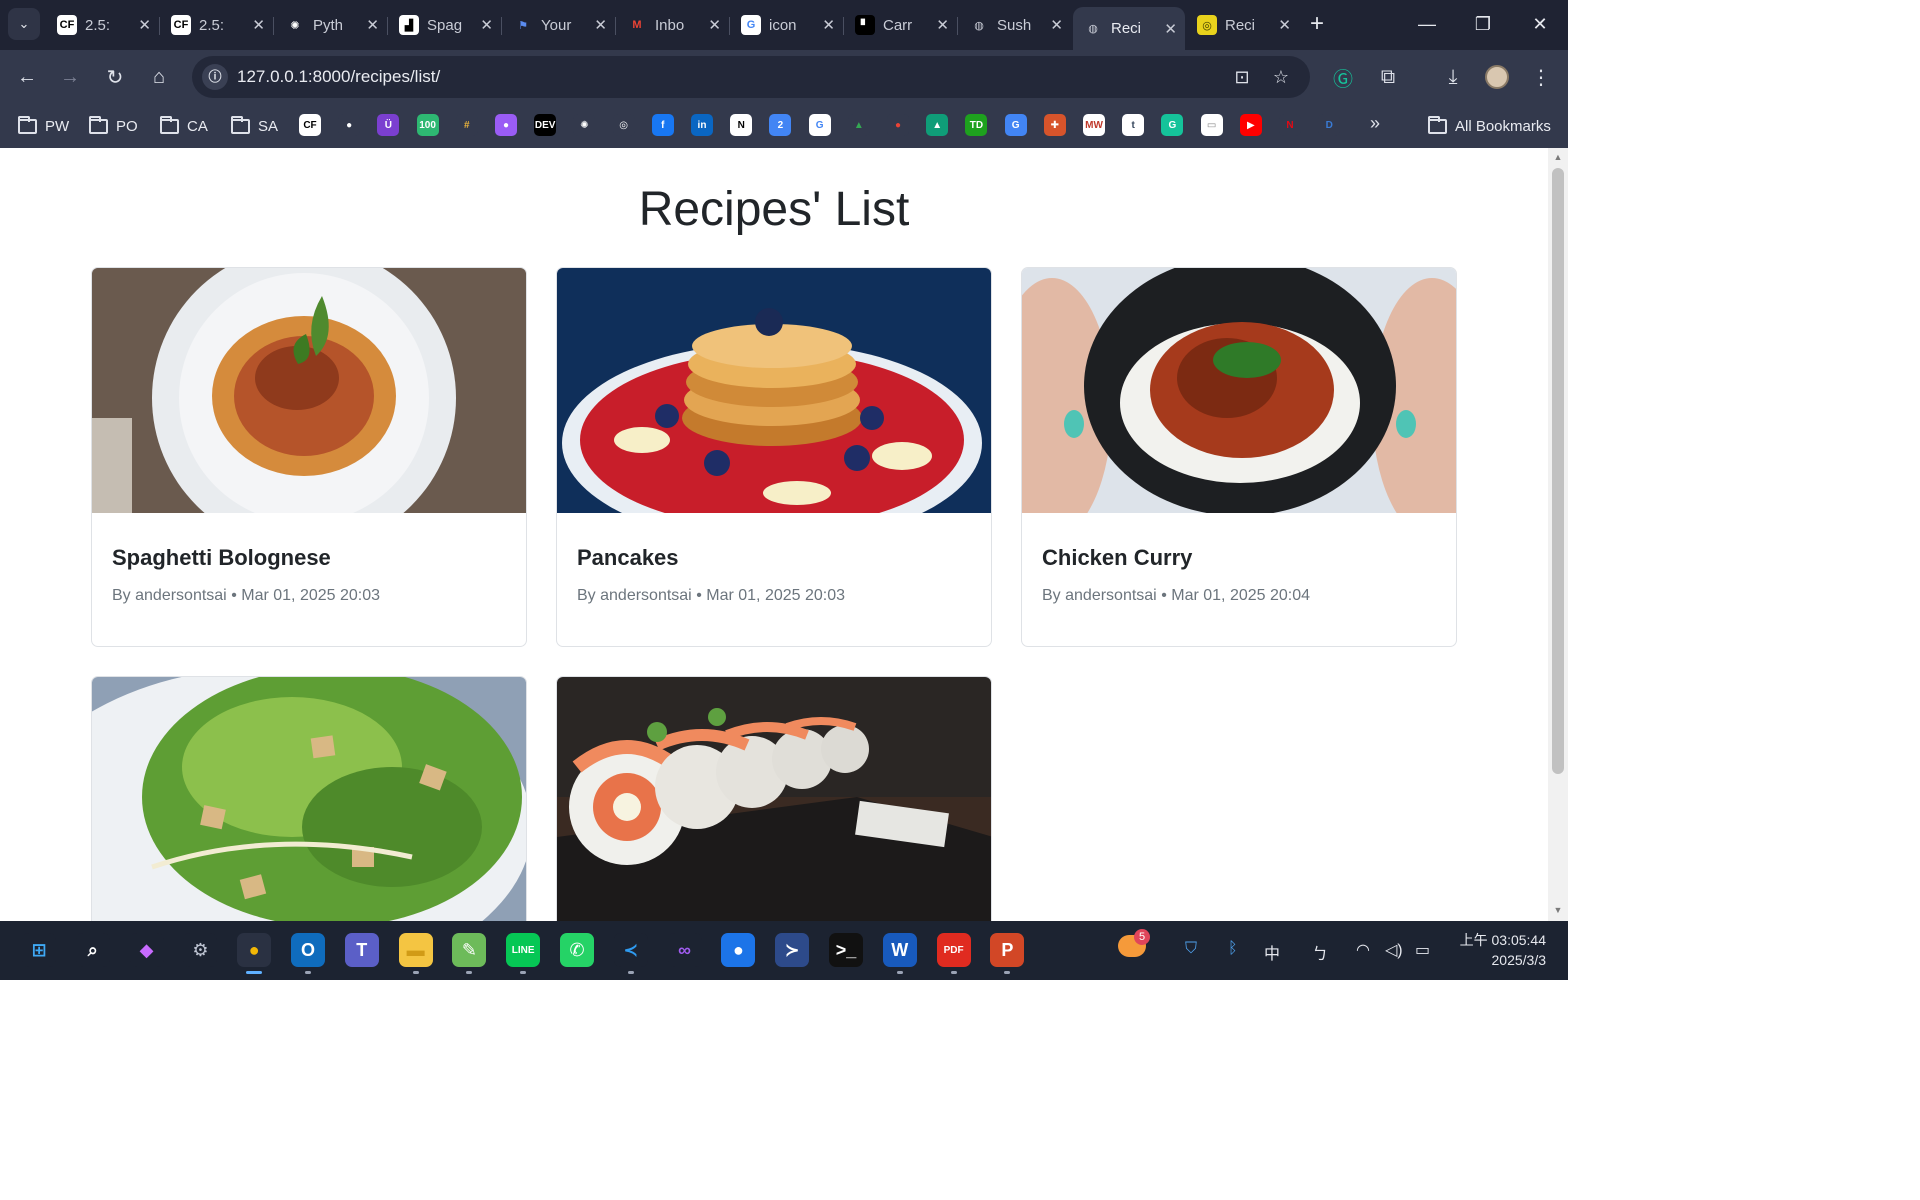 The height and width of the screenshot is (1200, 1920). I want to click on salad-image, so click(309, 799).